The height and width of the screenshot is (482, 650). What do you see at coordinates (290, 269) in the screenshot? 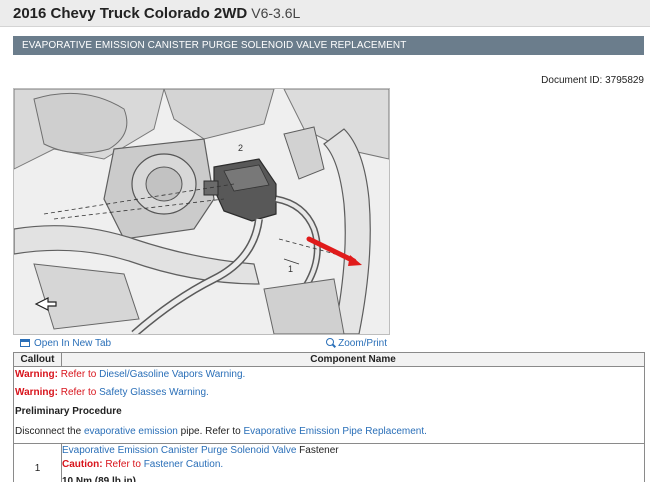
I see `figure-callout-1: 1` at bounding box center [290, 269].